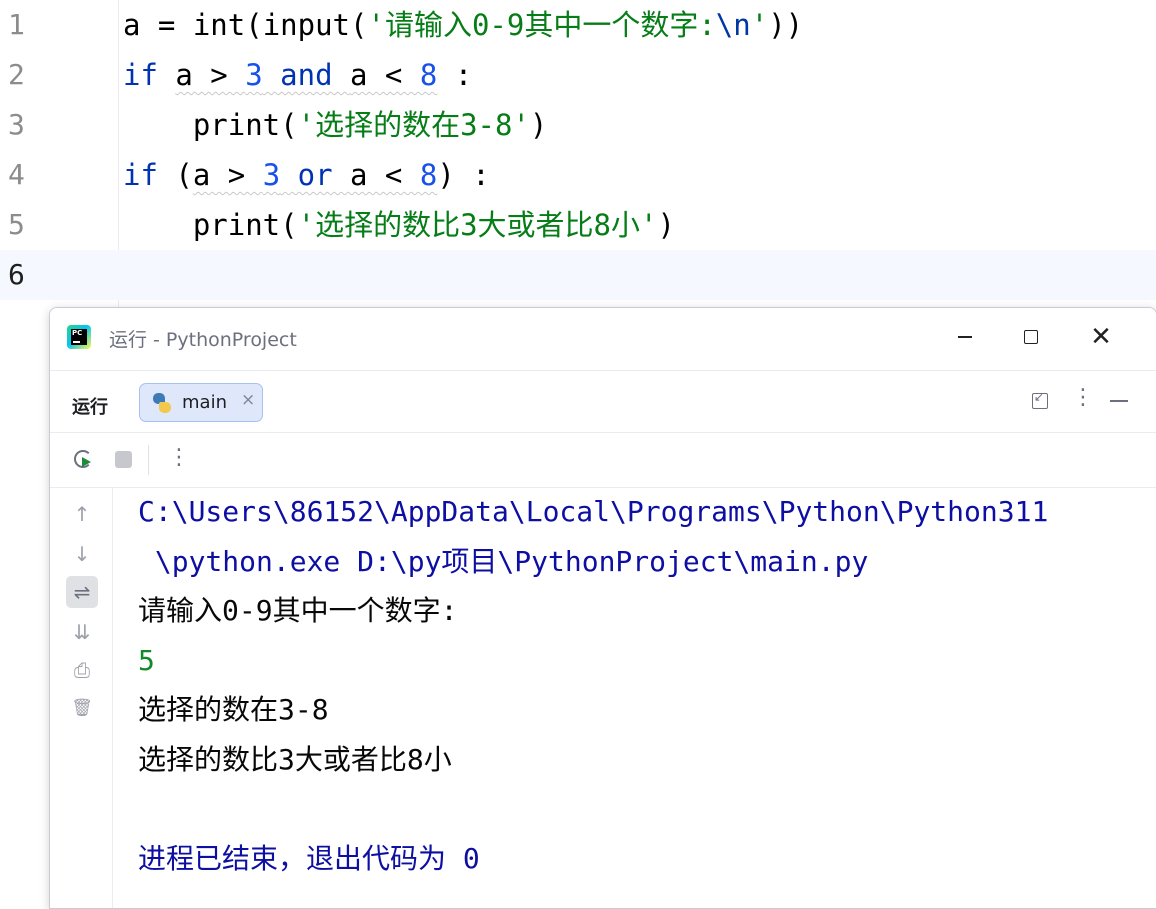  I want to click on hide-panel-icon, so click(1119, 401).